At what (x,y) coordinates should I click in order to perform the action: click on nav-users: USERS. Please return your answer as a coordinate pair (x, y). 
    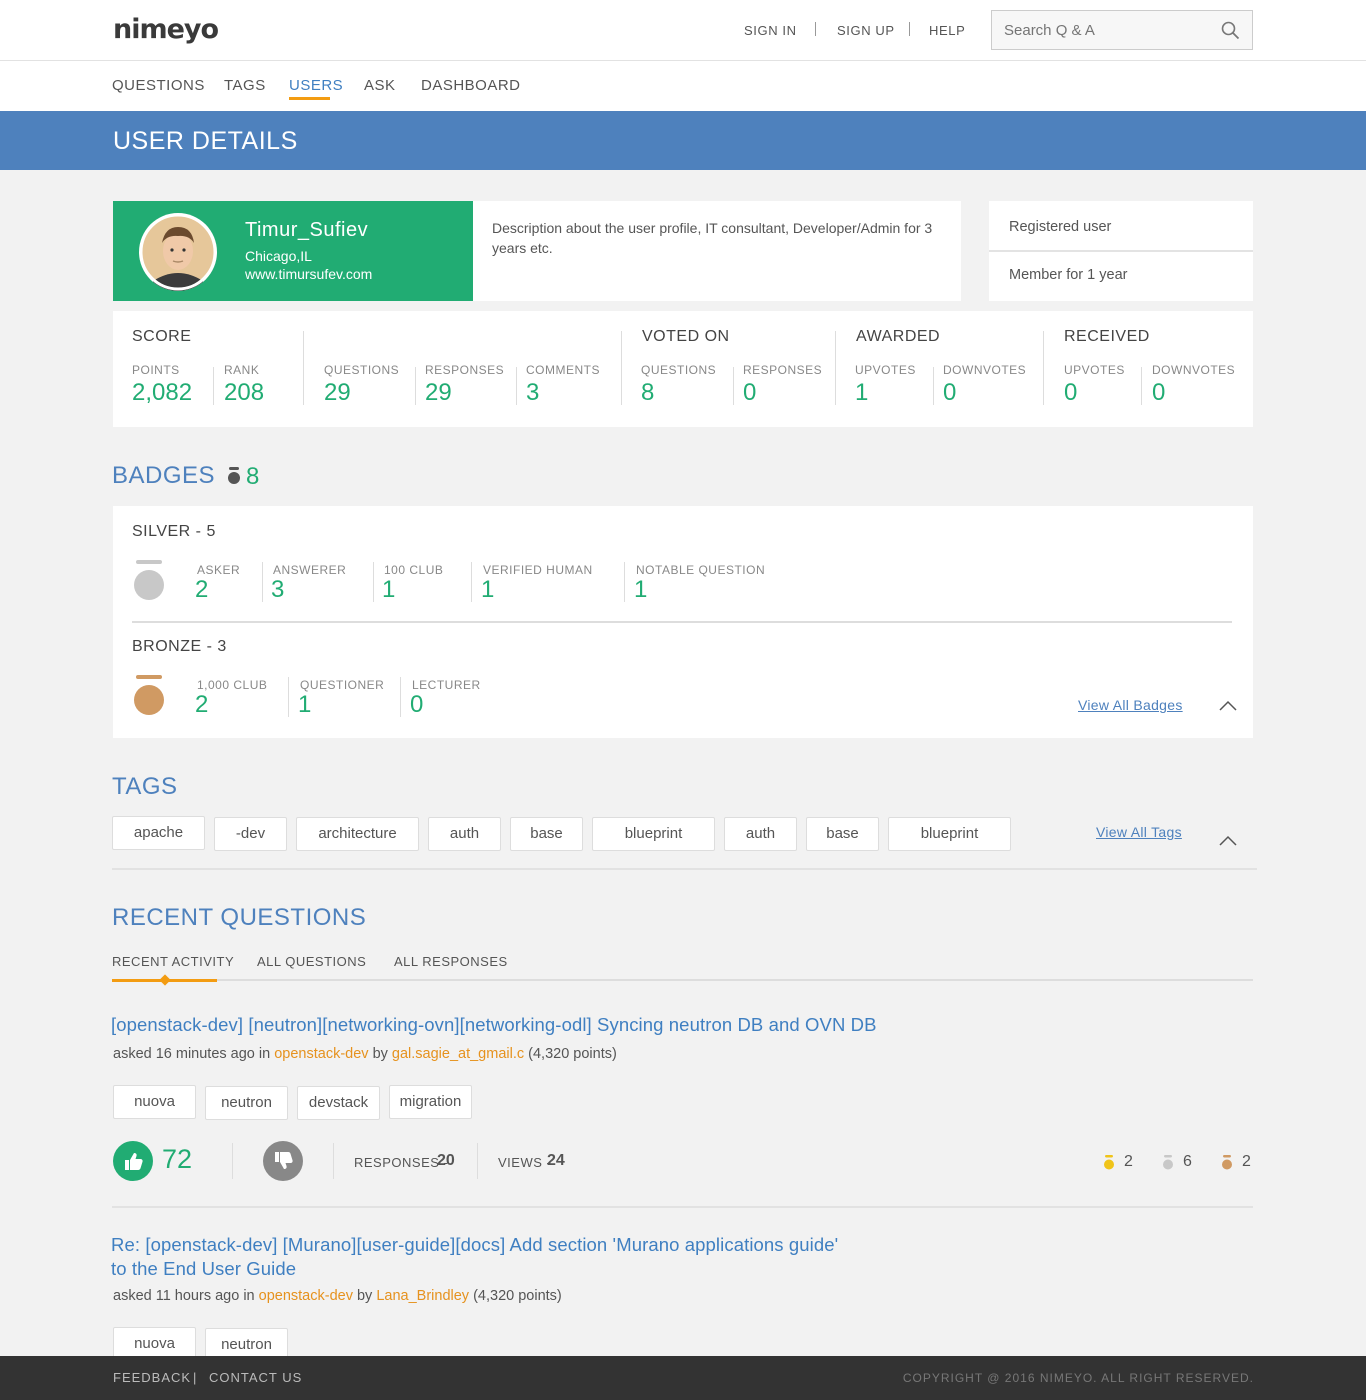
    Looking at the image, I should click on (316, 85).